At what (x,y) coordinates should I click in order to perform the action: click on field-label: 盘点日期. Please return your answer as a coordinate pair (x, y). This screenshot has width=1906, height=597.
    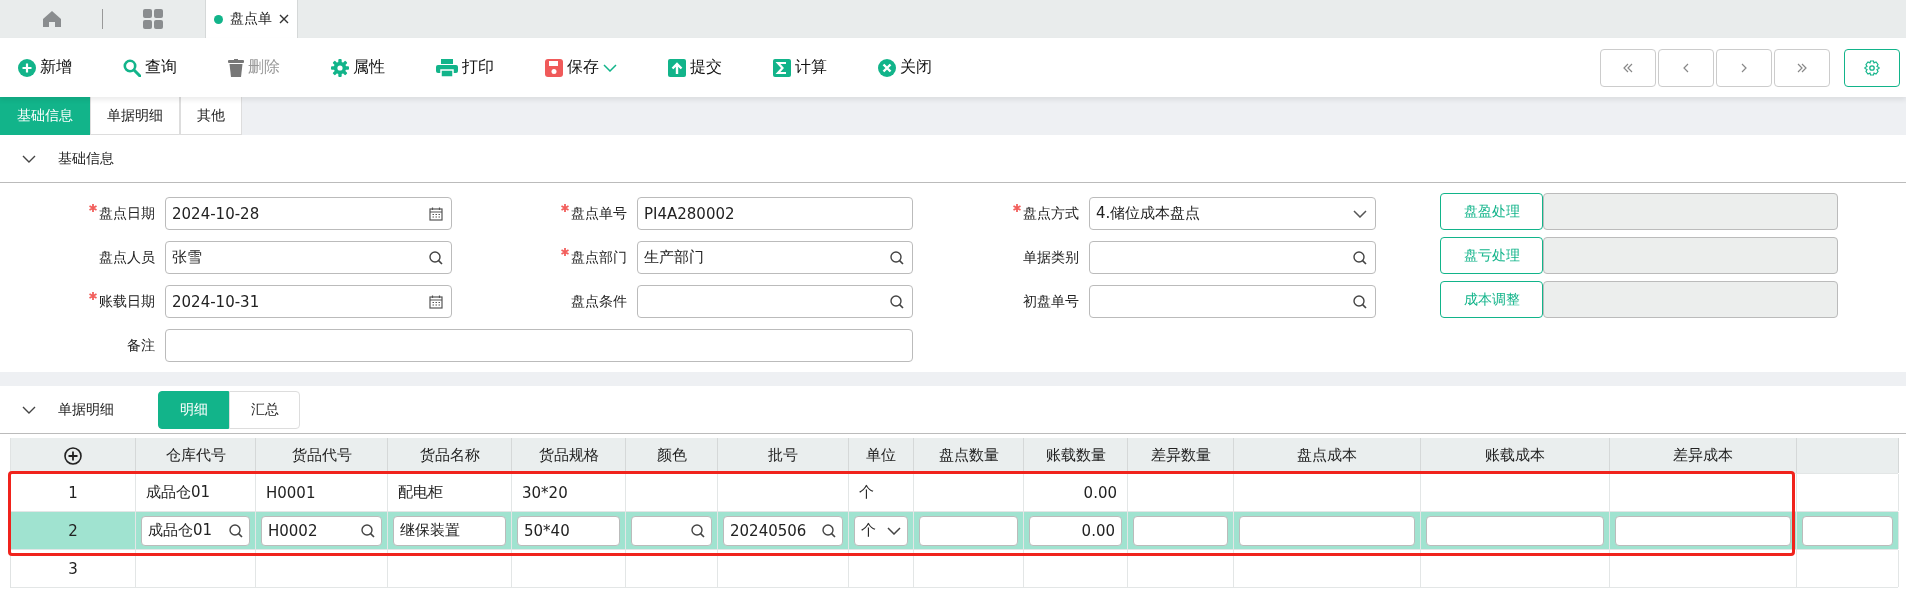
    Looking at the image, I should click on (127, 213).